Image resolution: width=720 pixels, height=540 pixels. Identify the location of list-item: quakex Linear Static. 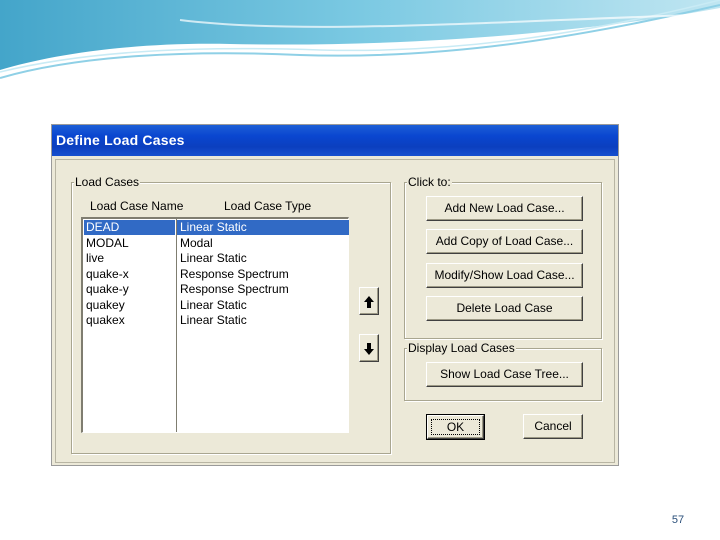
(216, 320).